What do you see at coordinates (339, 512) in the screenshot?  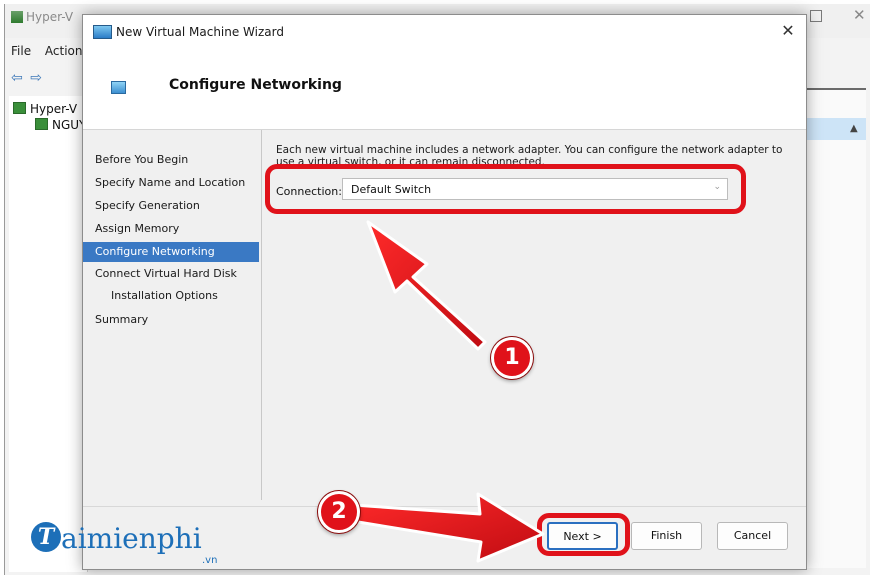 I see `step-2-badge: 2` at bounding box center [339, 512].